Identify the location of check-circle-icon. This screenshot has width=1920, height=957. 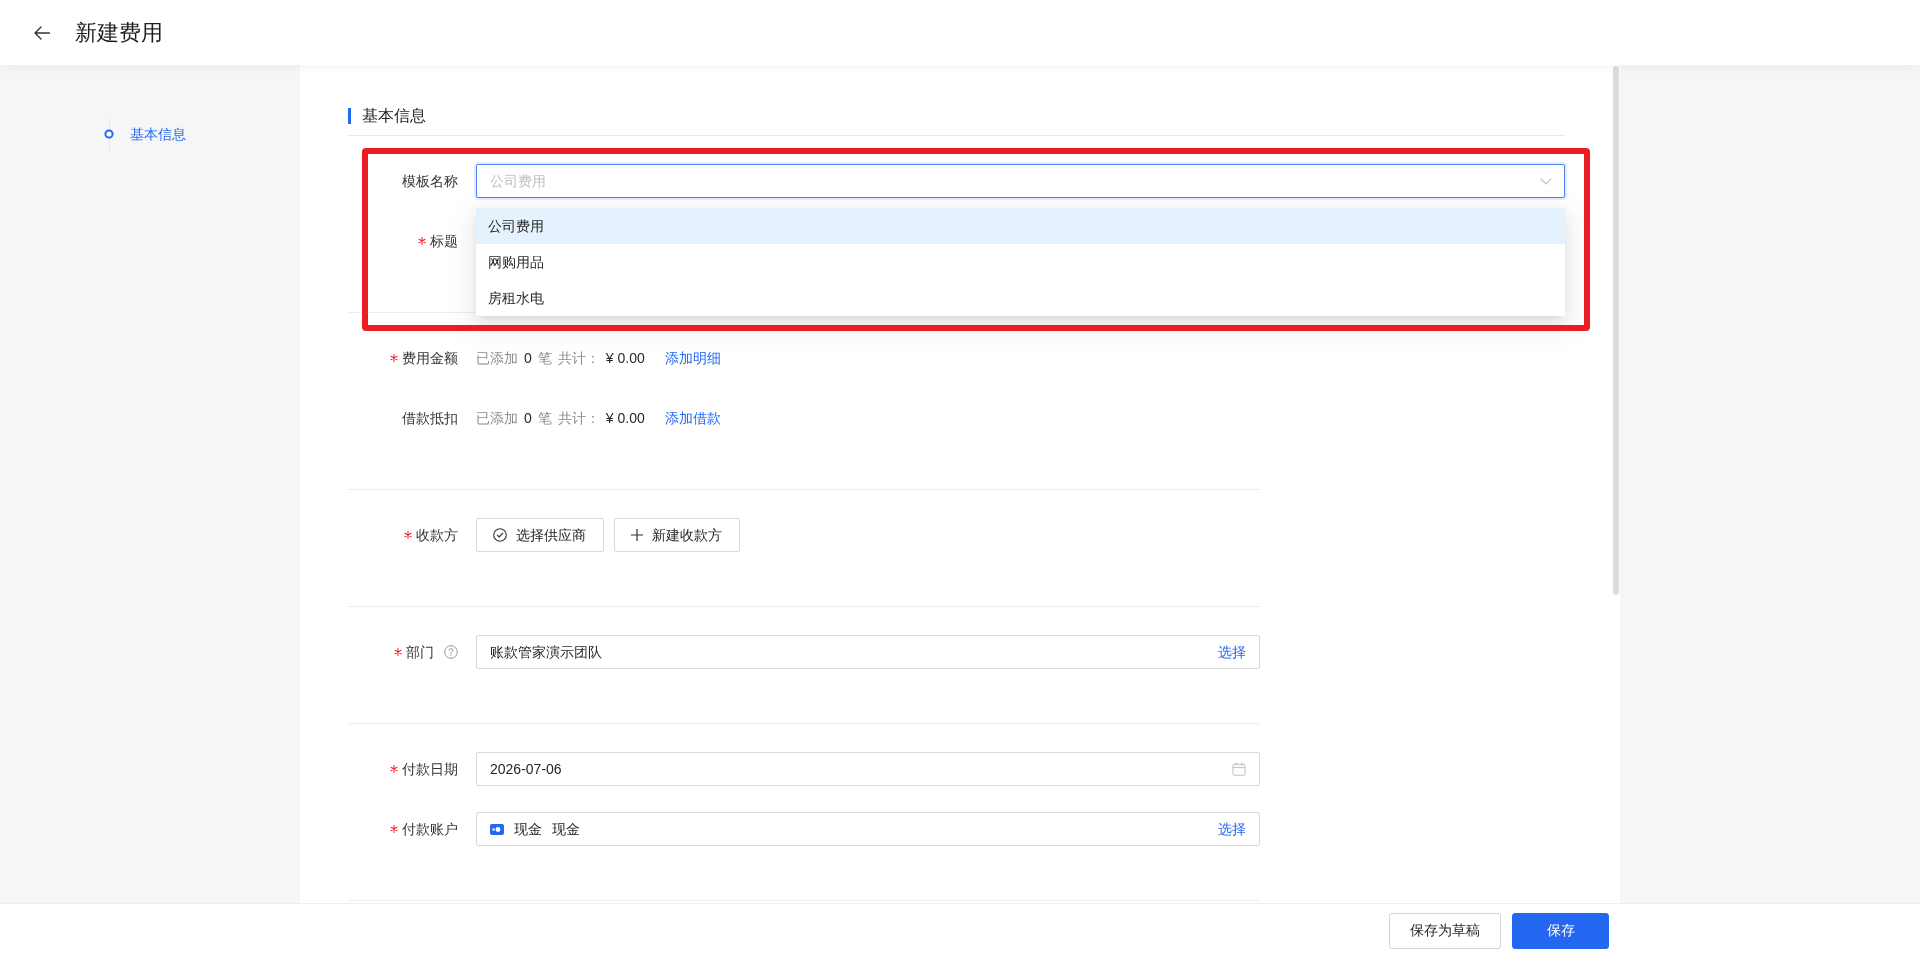
(500, 535).